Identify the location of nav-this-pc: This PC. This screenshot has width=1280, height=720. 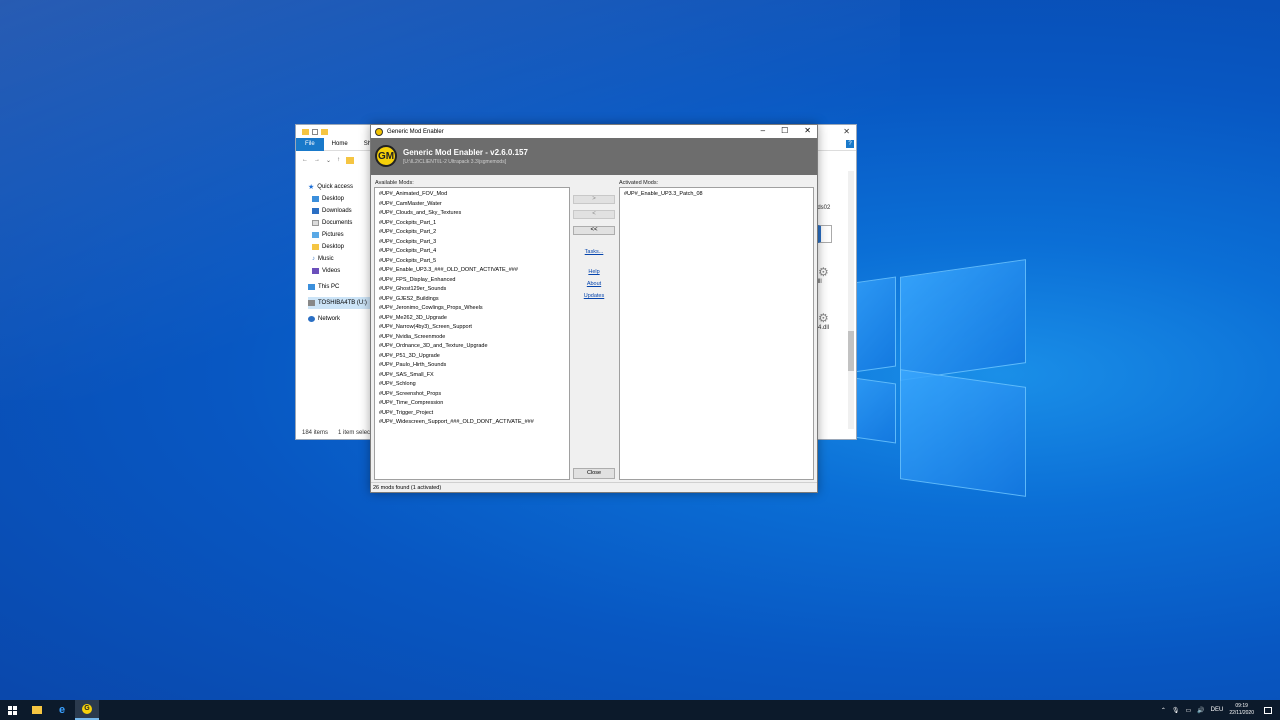
(340, 287).